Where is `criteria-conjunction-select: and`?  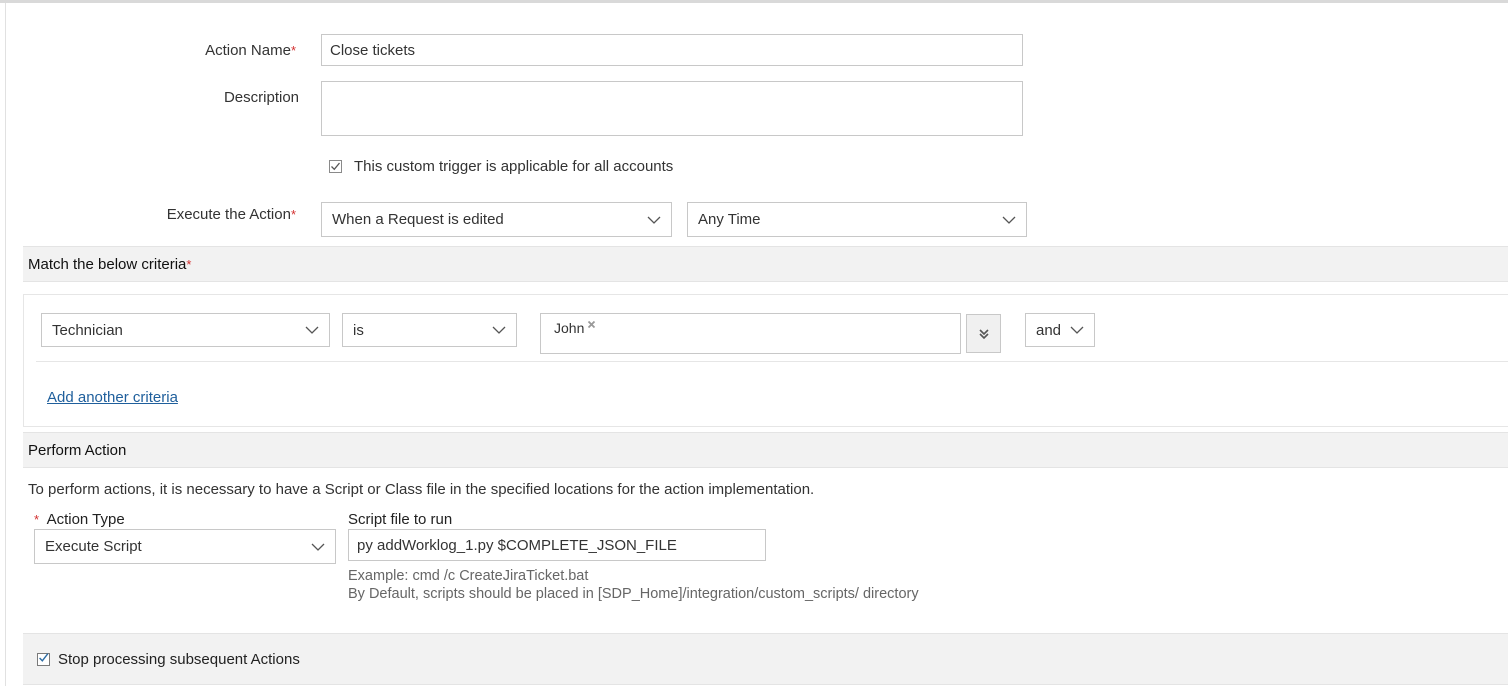 criteria-conjunction-select: and is located at coordinates (1060, 330).